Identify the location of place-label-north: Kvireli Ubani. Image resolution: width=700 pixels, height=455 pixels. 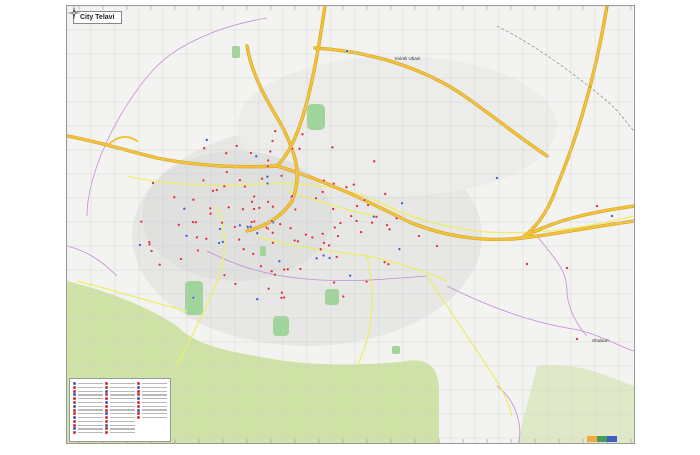
(408, 58).